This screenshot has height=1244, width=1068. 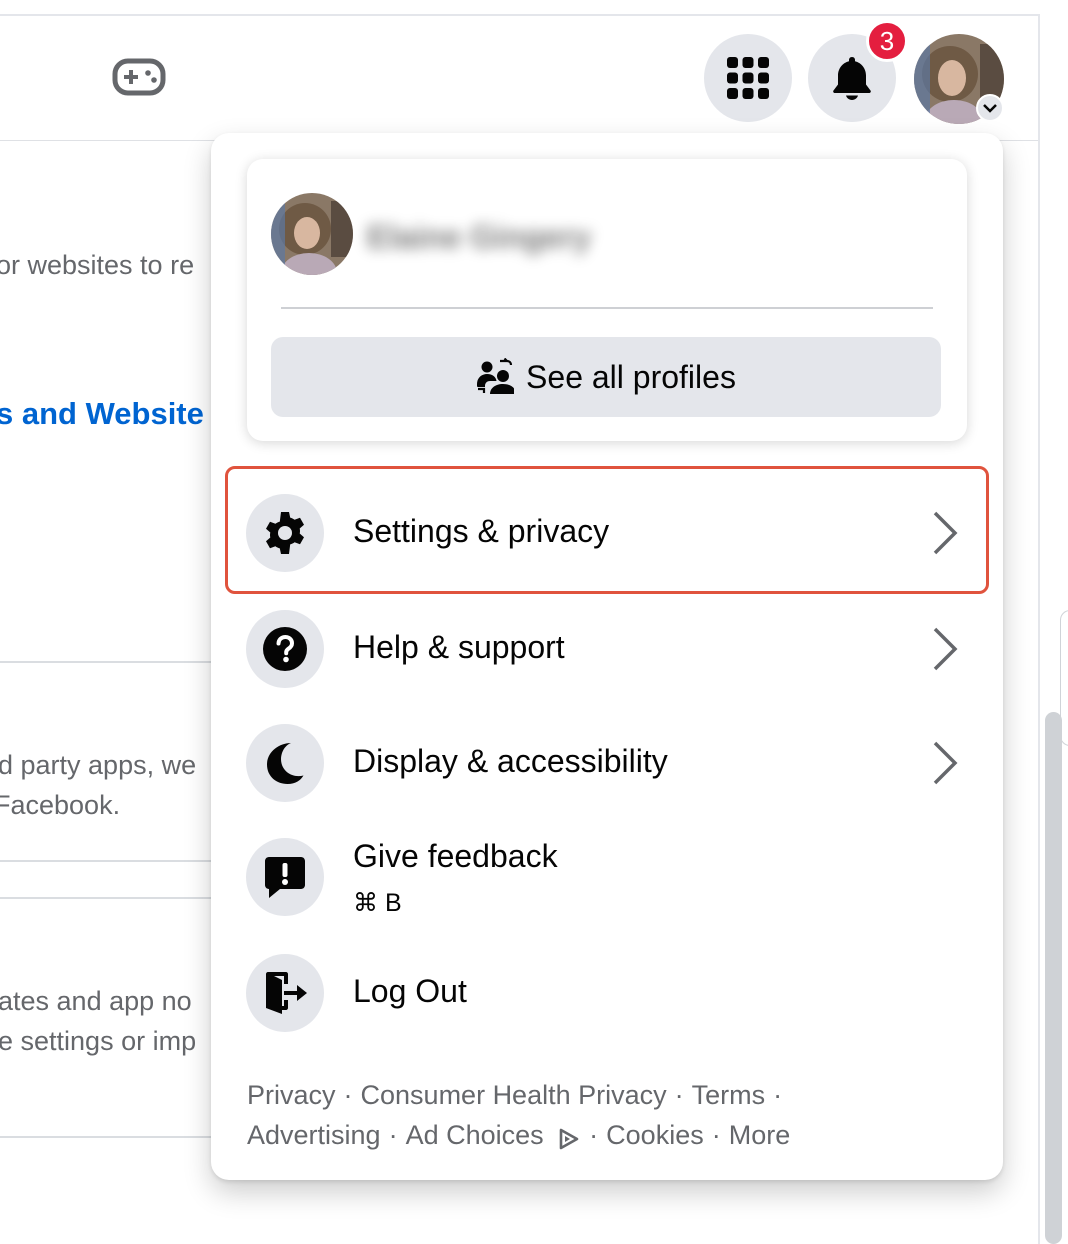 What do you see at coordinates (496, 376) in the screenshot?
I see `switch-profiles-icon` at bounding box center [496, 376].